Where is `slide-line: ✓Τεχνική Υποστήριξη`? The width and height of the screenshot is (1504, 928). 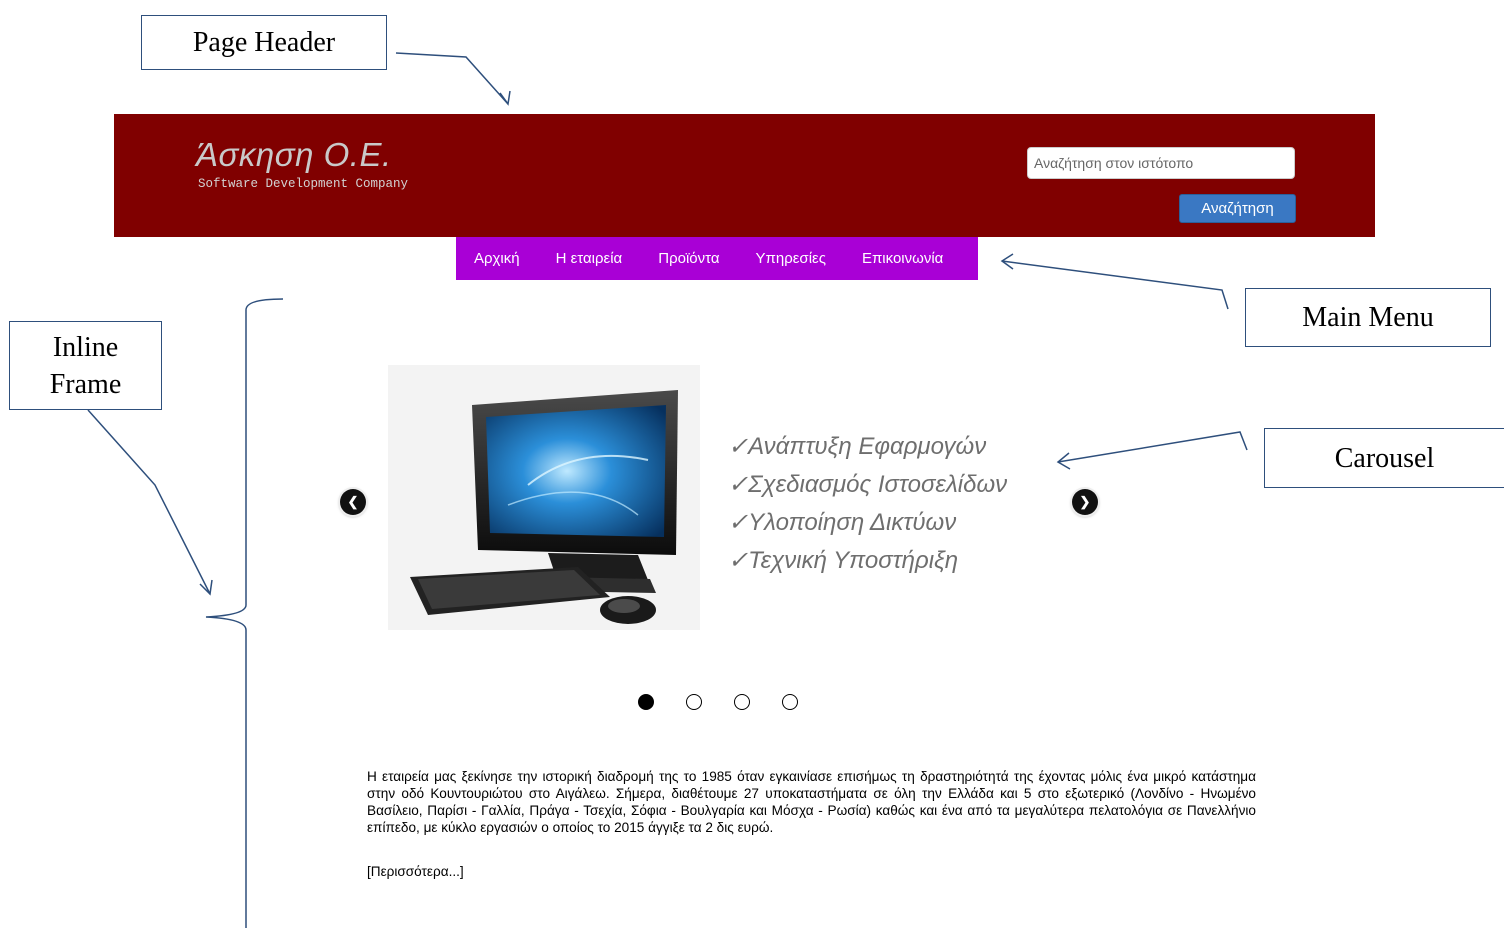
slide-line: ✓Τεχνική Υποστήριξη is located at coordinates (843, 560).